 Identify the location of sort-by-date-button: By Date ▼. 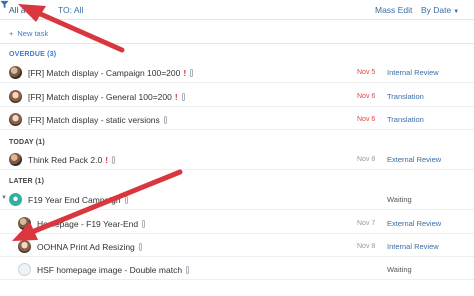
(440, 10).